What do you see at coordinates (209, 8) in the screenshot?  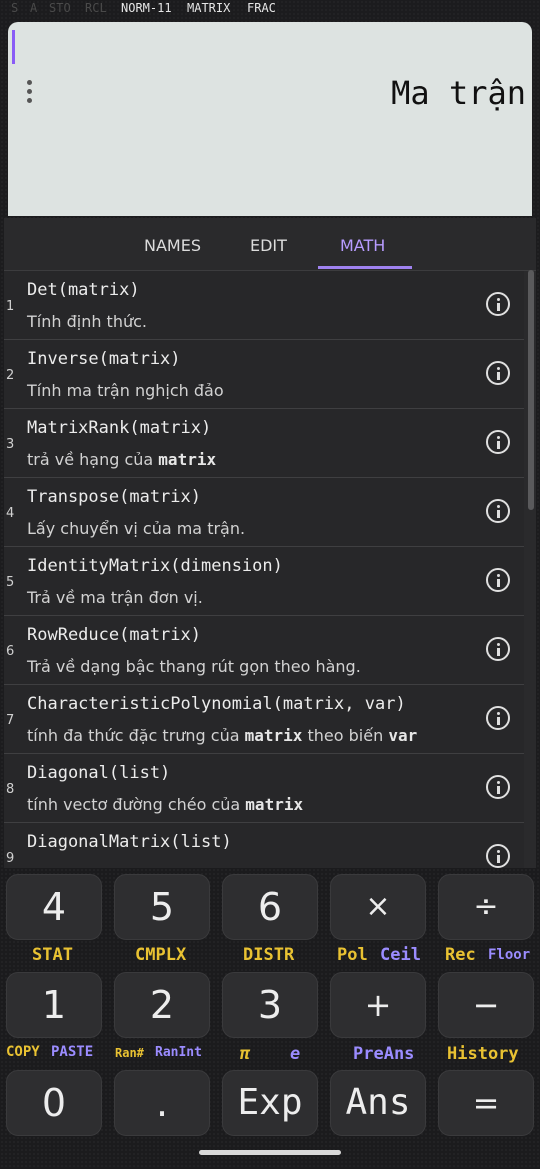 I see `status-matrix: MATRIX` at bounding box center [209, 8].